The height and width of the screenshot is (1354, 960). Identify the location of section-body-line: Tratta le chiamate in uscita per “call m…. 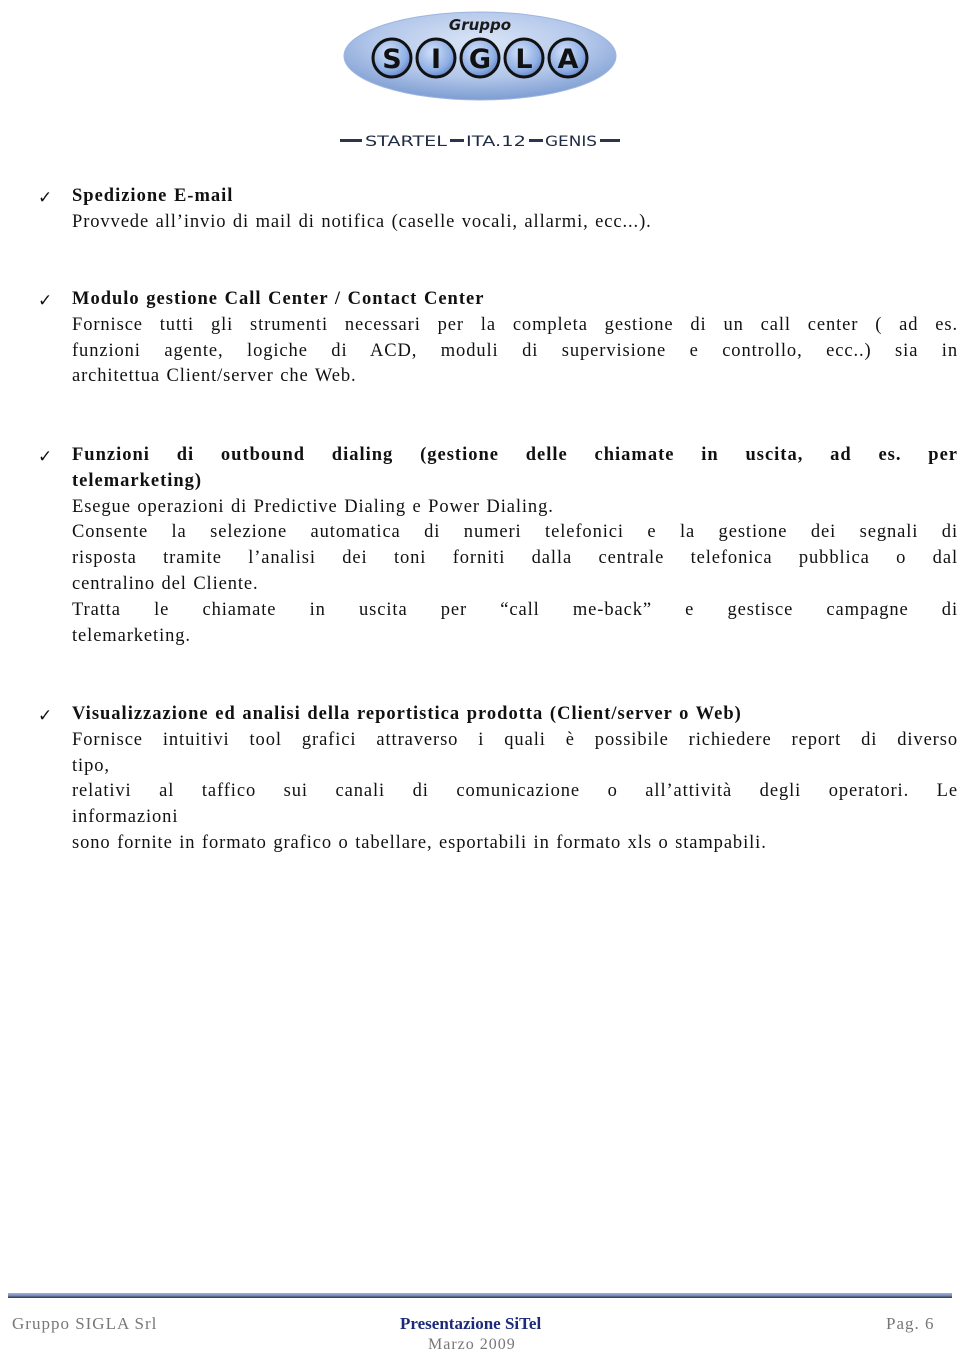
(515, 609).